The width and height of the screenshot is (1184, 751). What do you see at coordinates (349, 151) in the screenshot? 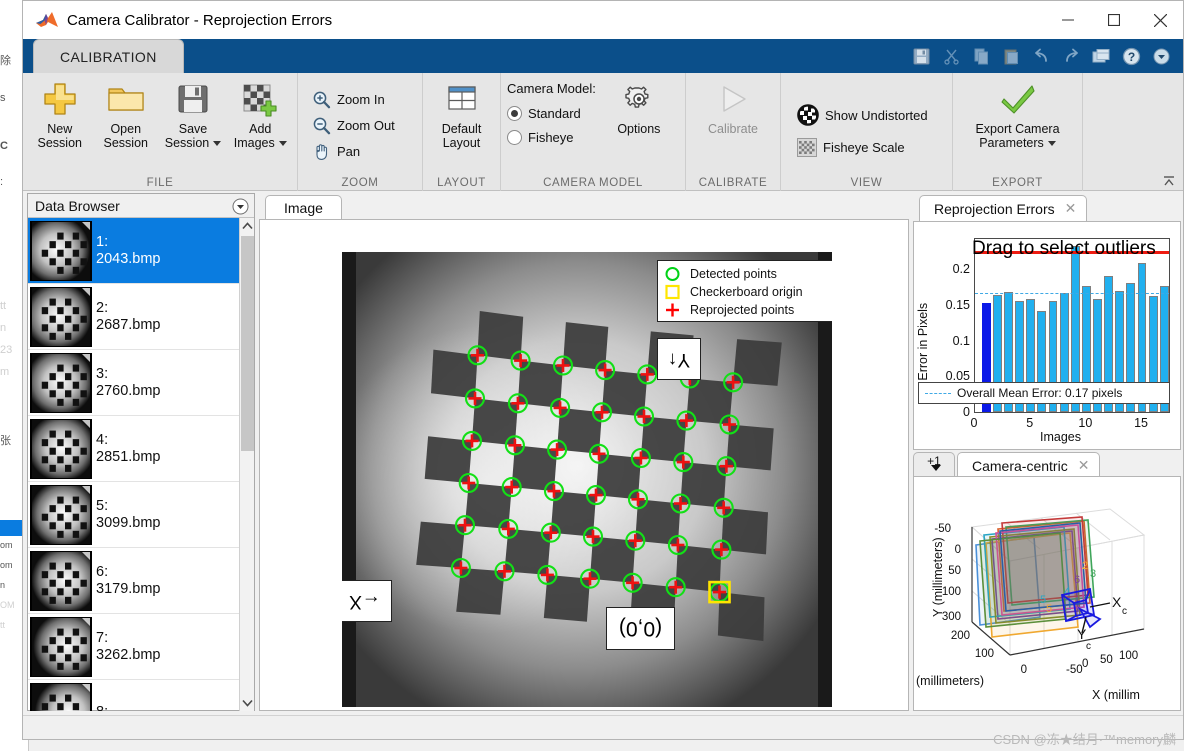
I see `pan-label: Pan` at bounding box center [349, 151].